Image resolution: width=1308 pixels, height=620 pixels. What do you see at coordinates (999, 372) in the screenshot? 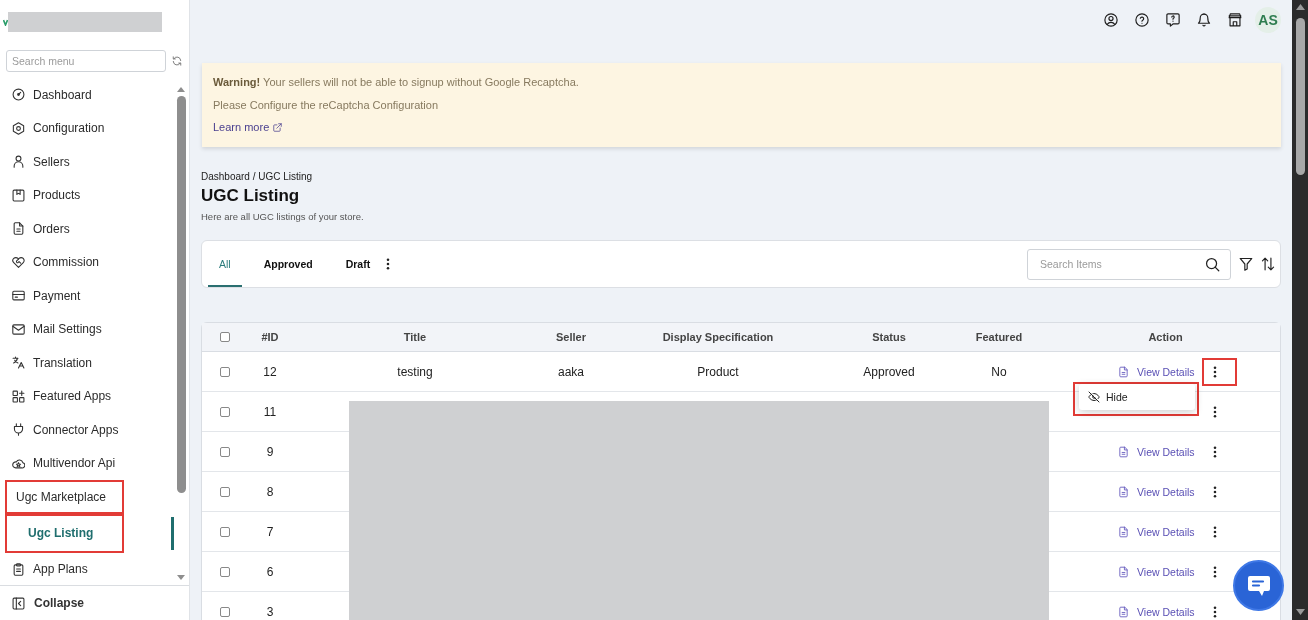
I see `table-cell: No` at bounding box center [999, 372].